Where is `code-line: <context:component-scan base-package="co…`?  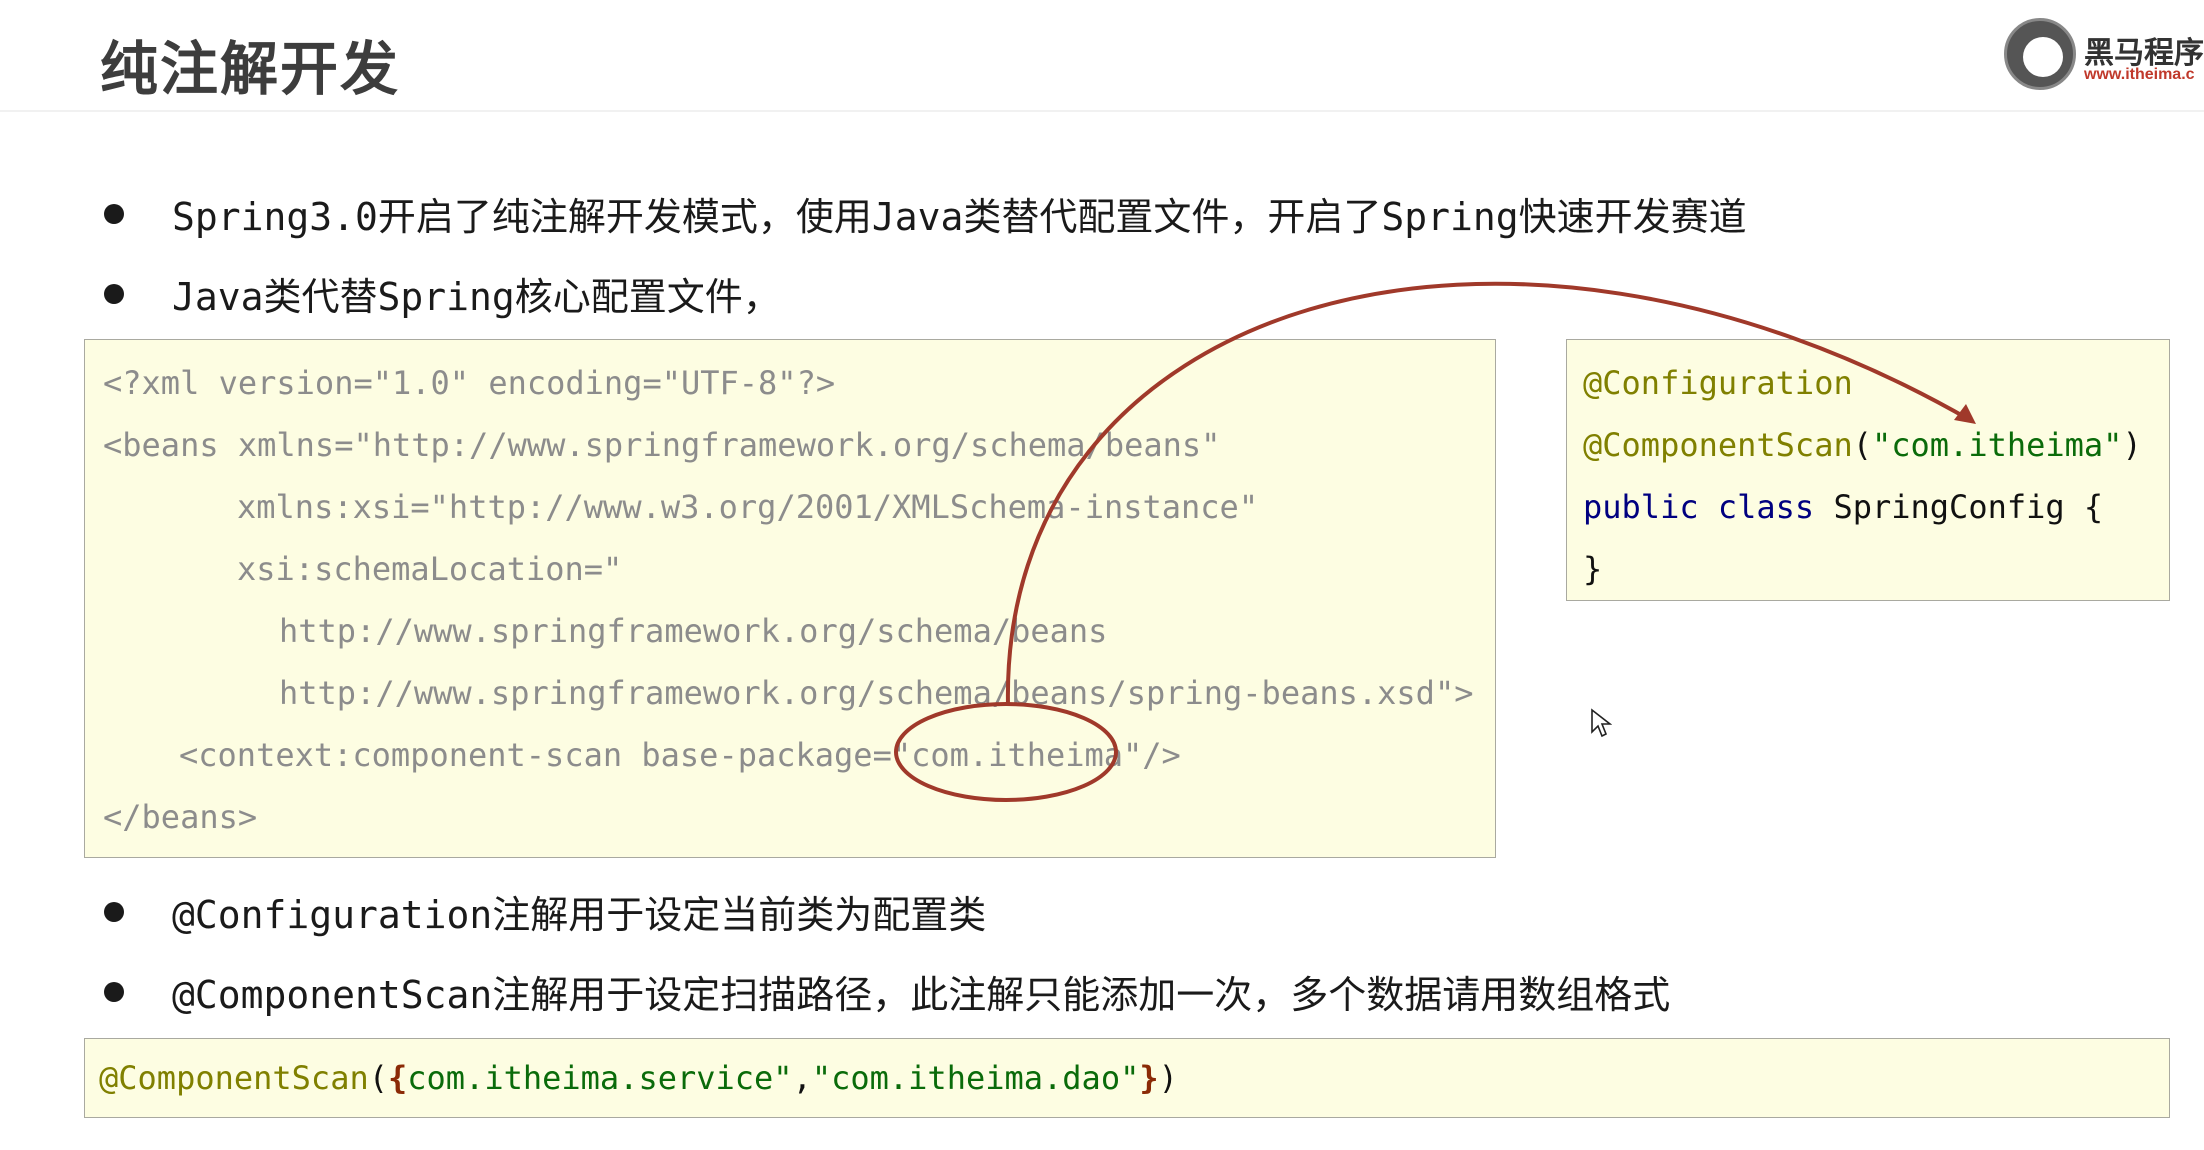 code-line: <context:component-scan base-package="co… is located at coordinates (680, 755).